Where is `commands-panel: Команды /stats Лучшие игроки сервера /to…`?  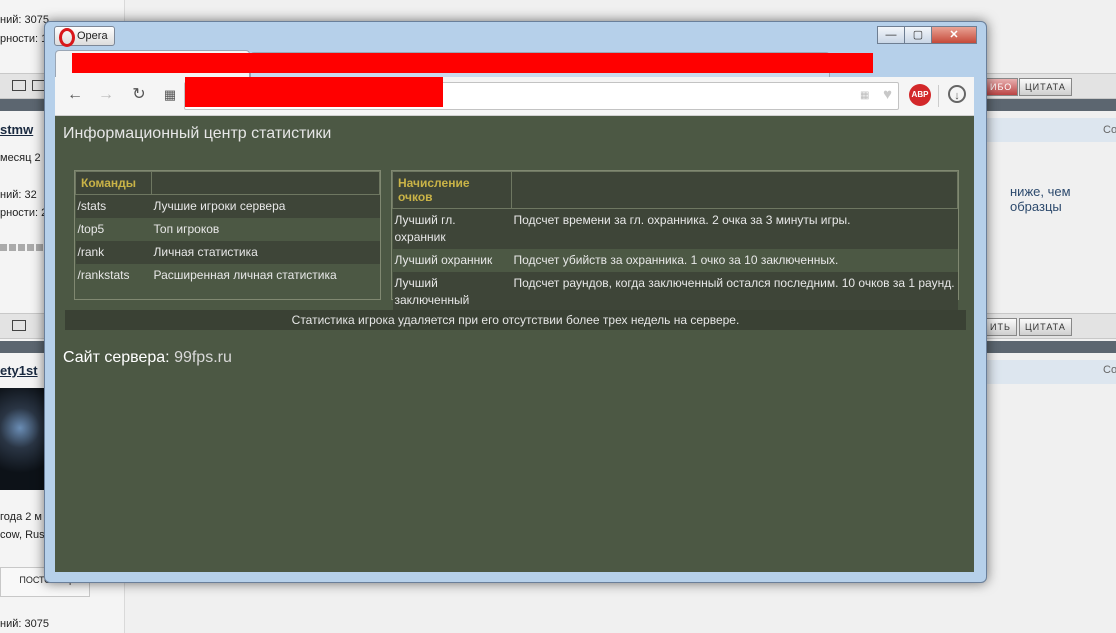
commands-panel: Команды /stats Лучшие игроки сервера /to… is located at coordinates (227, 235).